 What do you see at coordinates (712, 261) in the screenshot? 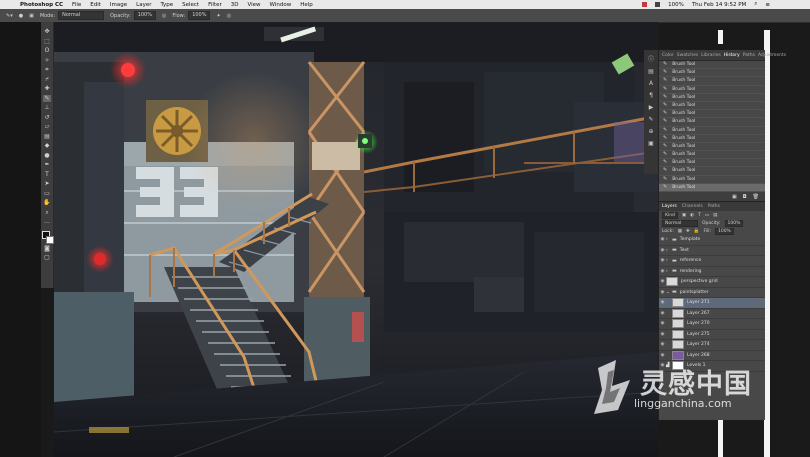
I see `layer-row-folder: ◉ › ▬ reference` at bounding box center [712, 261].